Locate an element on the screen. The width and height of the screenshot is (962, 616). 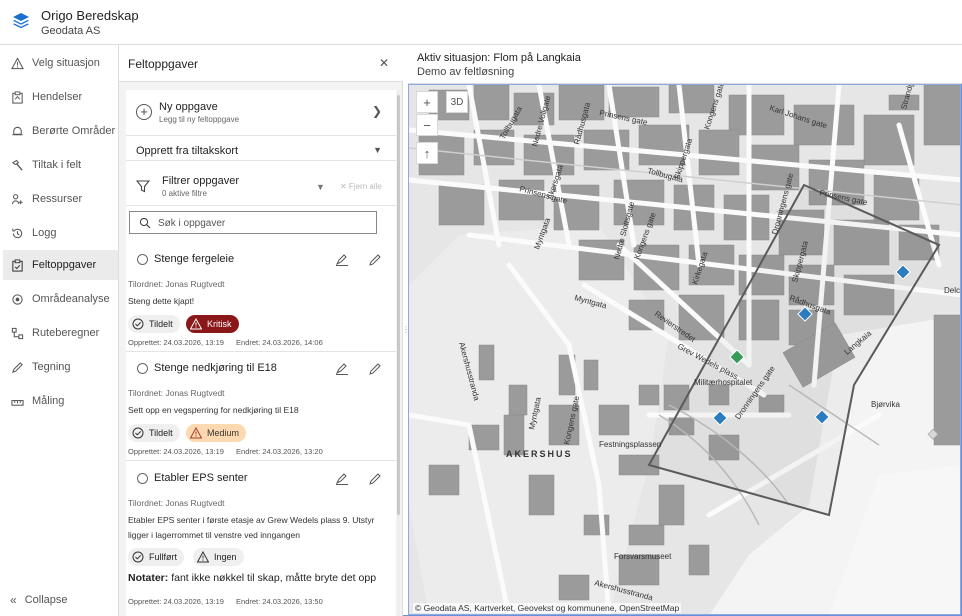
priority-badge: Medium is located at coordinates (216, 433).